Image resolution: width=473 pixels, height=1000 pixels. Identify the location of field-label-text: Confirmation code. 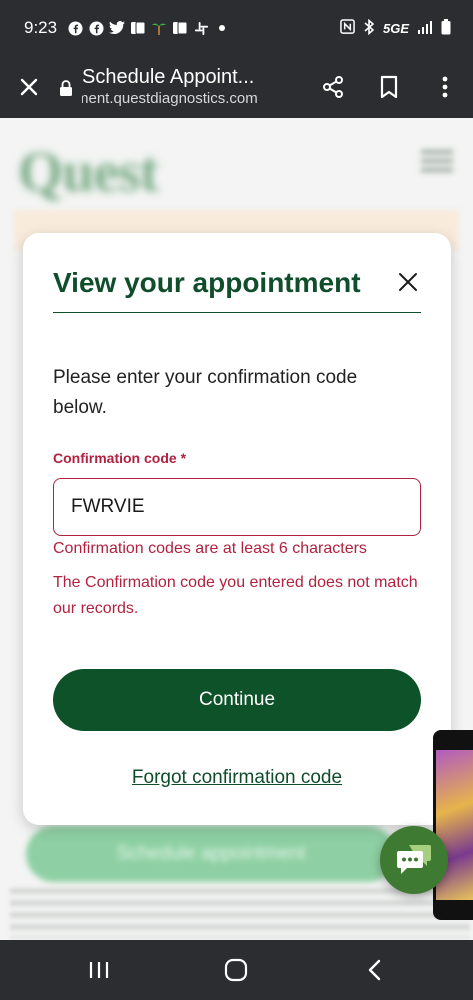
(115, 458).